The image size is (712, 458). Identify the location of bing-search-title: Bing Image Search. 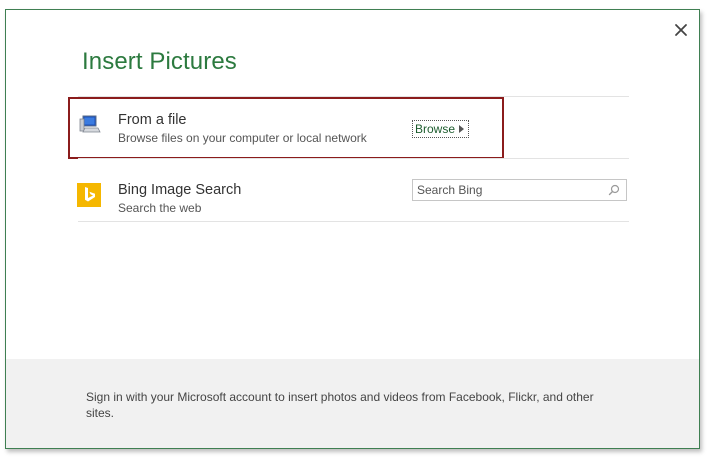
(180, 190).